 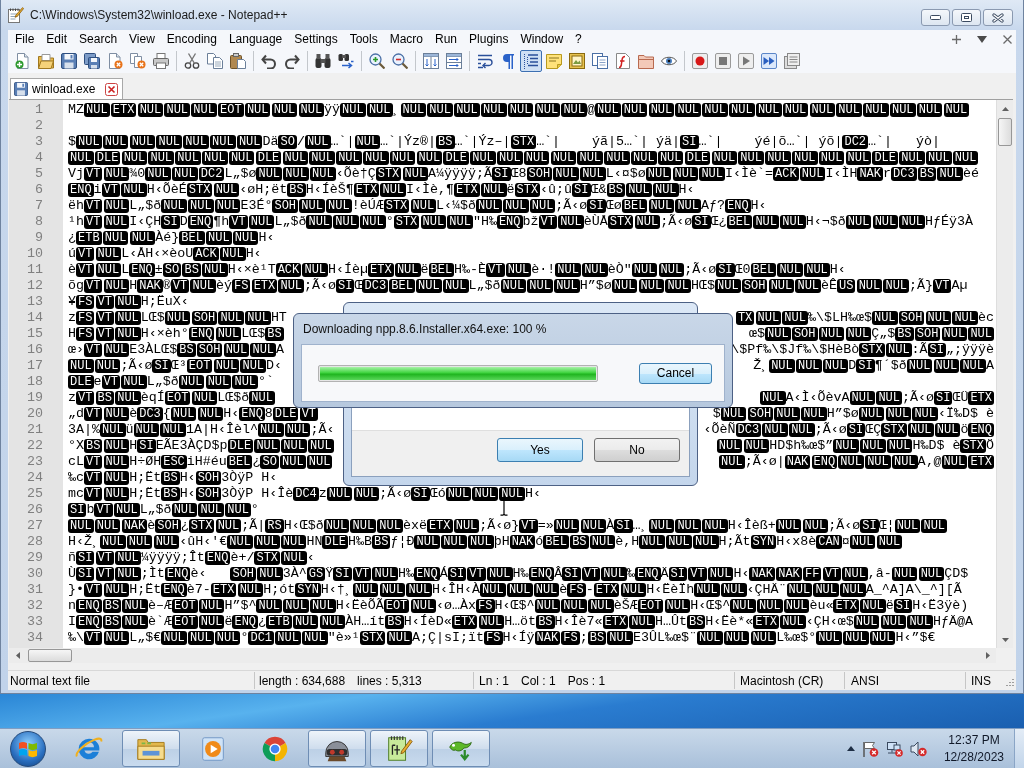 I want to click on flag-logo-icon, so click(x=28, y=748).